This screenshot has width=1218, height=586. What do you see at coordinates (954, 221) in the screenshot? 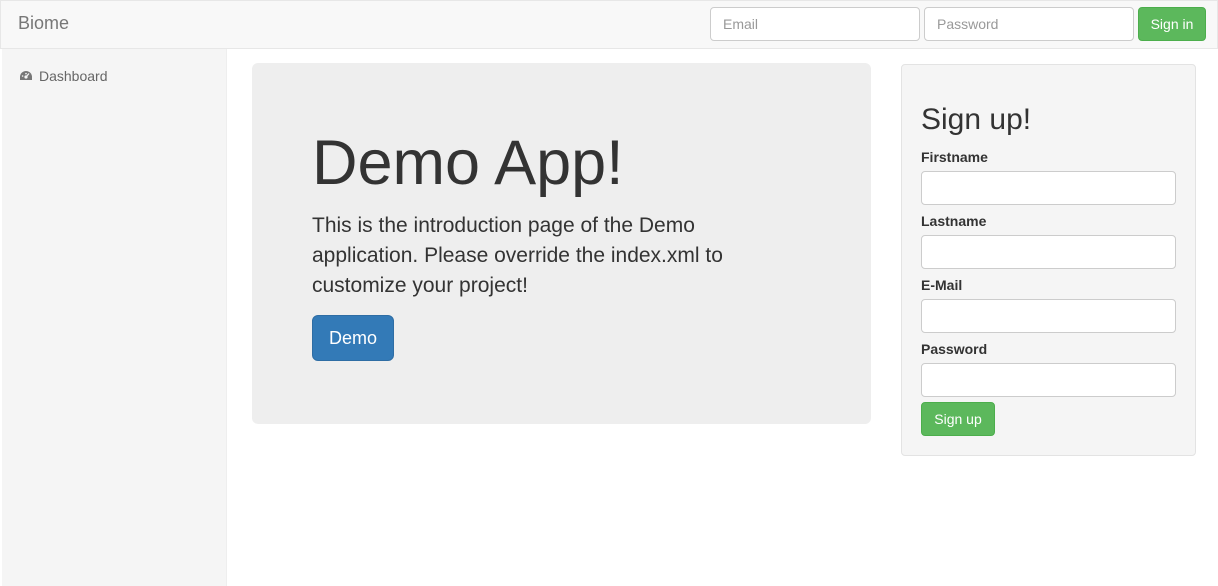
I see `lastname-label: Lastname` at bounding box center [954, 221].